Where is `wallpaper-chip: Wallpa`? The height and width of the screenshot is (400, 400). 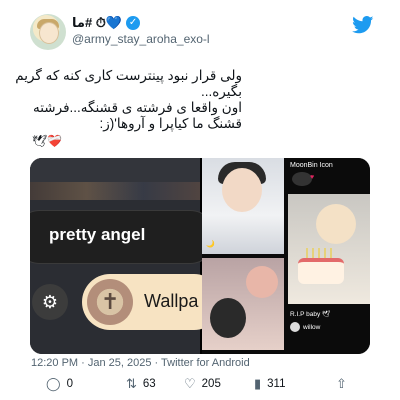
wallpaper-chip: Wallpa is located at coordinates (152, 302).